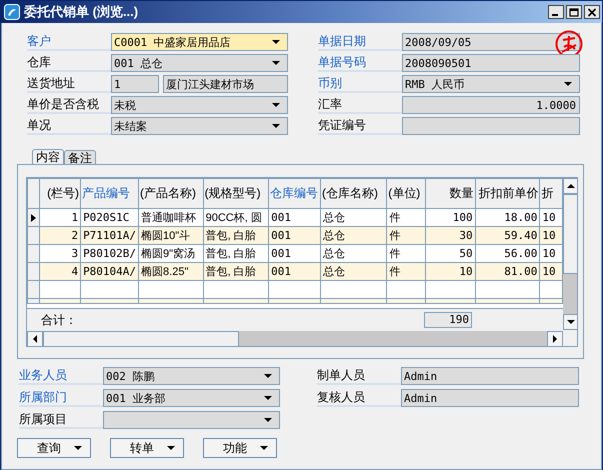 The image size is (603, 470). What do you see at coordinates (448, 320) in the screenshot?
I see `total-value: 190` at bounding box center [448, 320].